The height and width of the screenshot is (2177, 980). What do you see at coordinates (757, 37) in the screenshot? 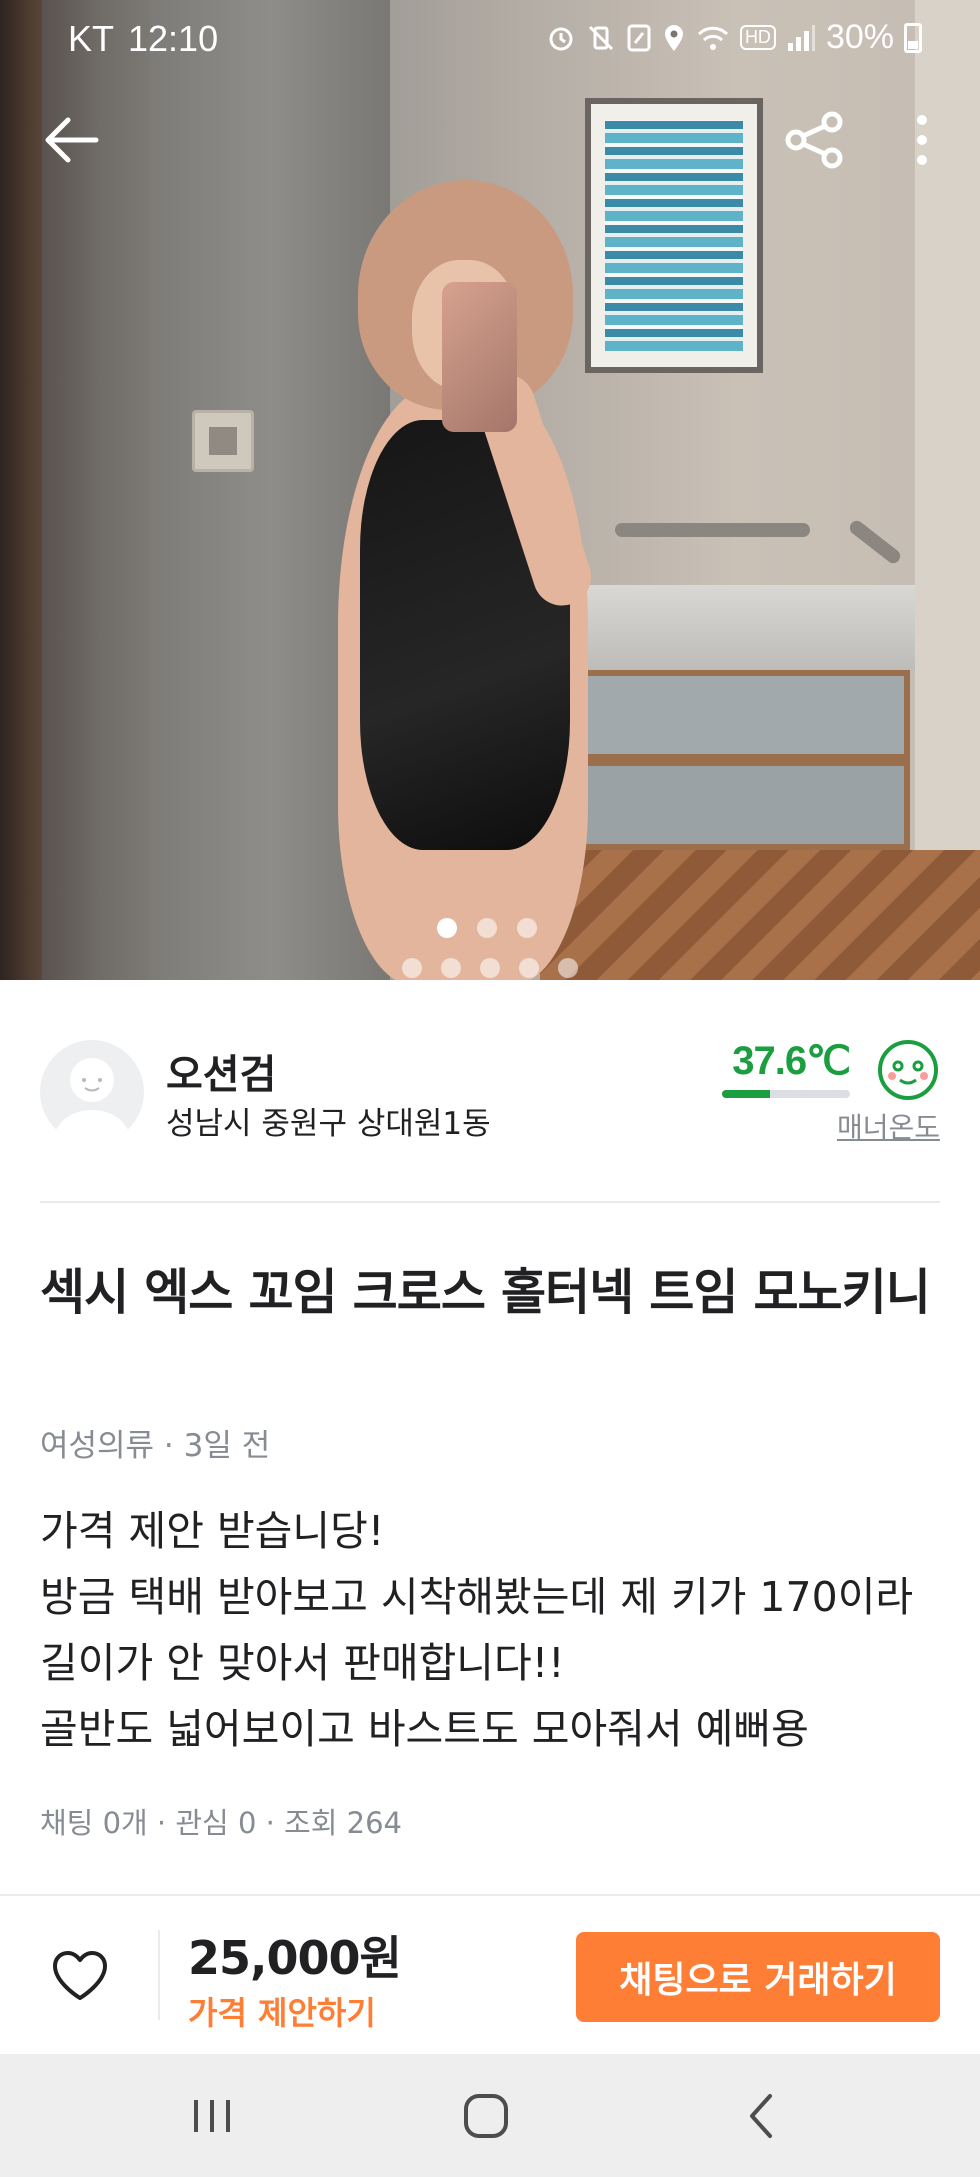
I see `hd-icon: HD` at bounding box center [757, 37].